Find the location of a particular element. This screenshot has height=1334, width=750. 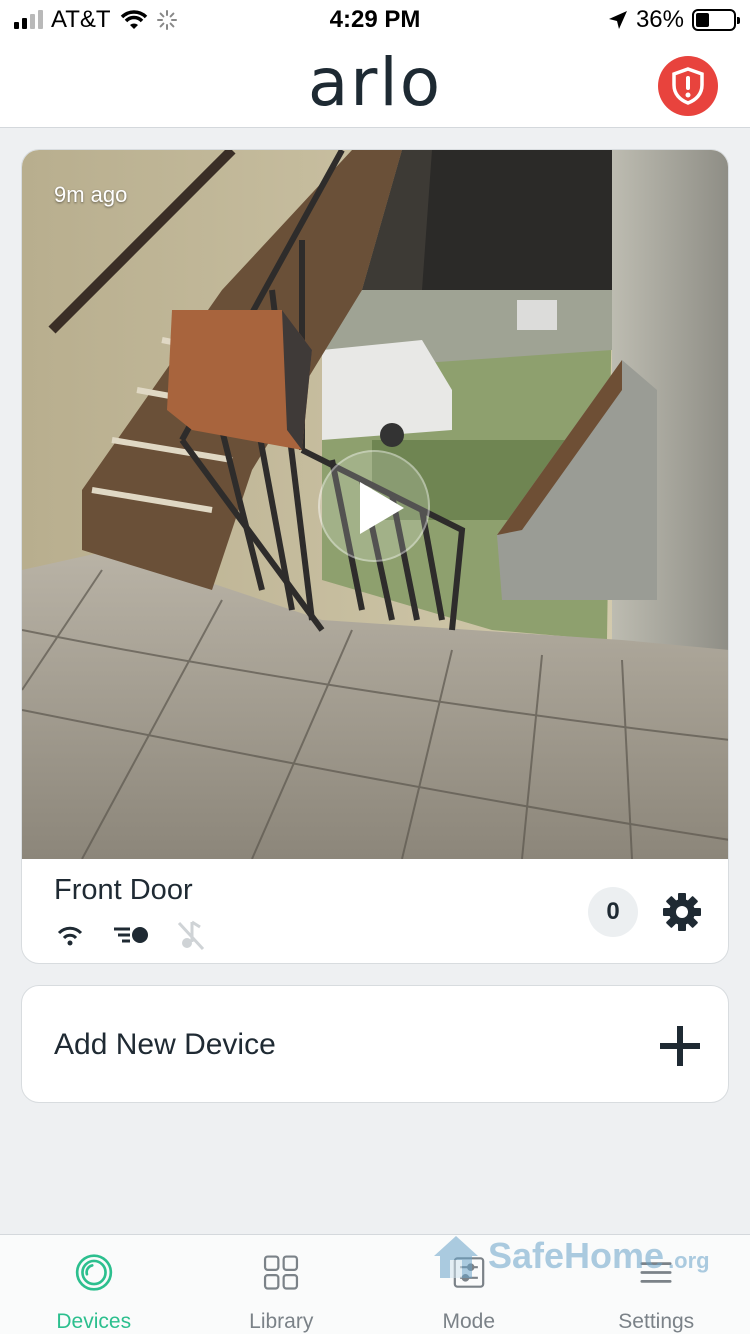

safehome-watermark: SafeHome .org is located at coordinates (569, 1256).